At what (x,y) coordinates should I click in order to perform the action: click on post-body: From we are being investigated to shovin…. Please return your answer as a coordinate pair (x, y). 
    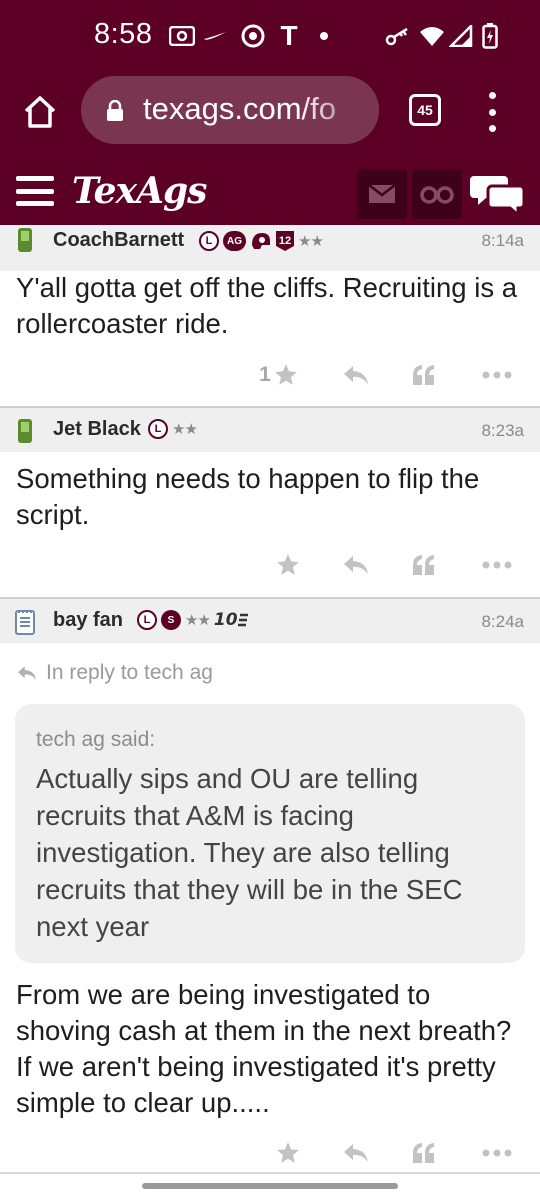
    Looking at the image, I should click on (264, 1048).